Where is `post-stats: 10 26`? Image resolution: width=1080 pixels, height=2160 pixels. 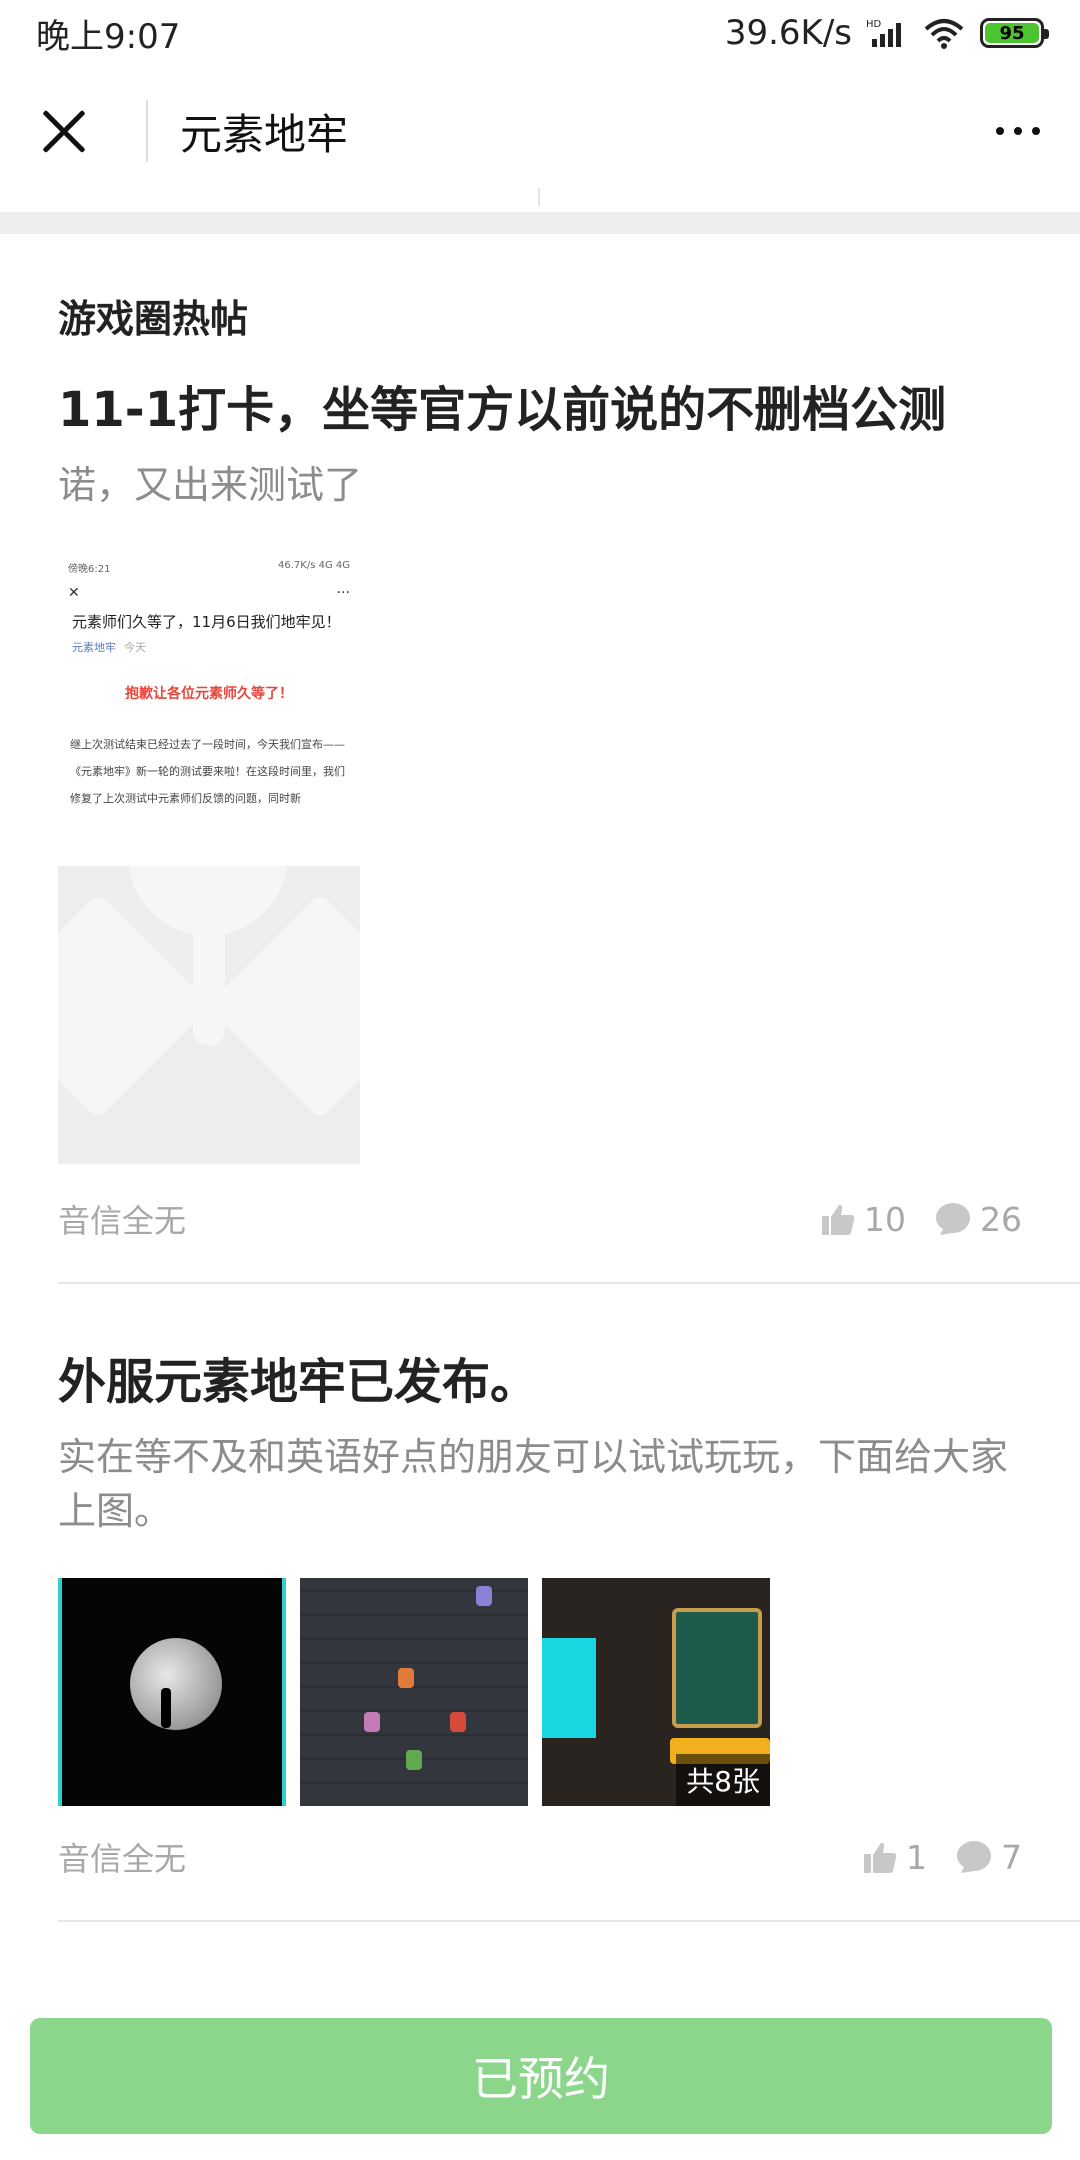
post-stats: 10 26 is located at coordinates (921, 1219).